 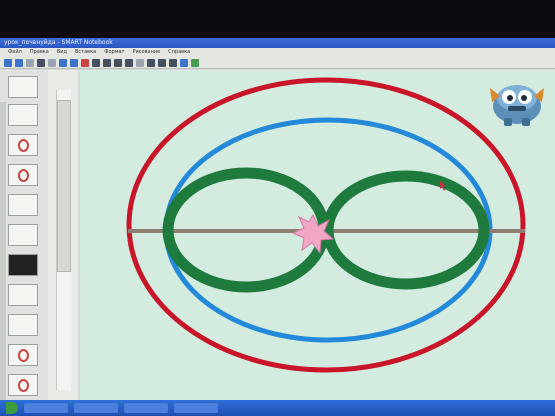 I want to click on scroll-thumb, so click(x=64, y=186).